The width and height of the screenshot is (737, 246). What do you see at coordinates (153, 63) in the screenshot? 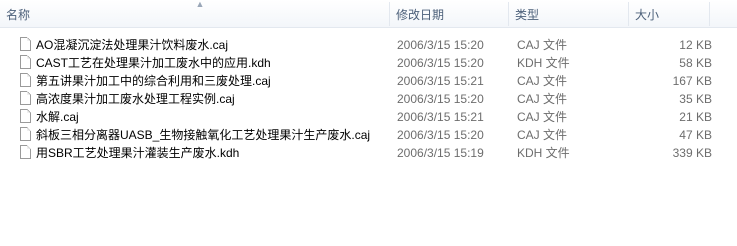
I see `file-name: CAST工艺在处理果汁加工废水中的应用.kdh` at bounding box center [153, 63].